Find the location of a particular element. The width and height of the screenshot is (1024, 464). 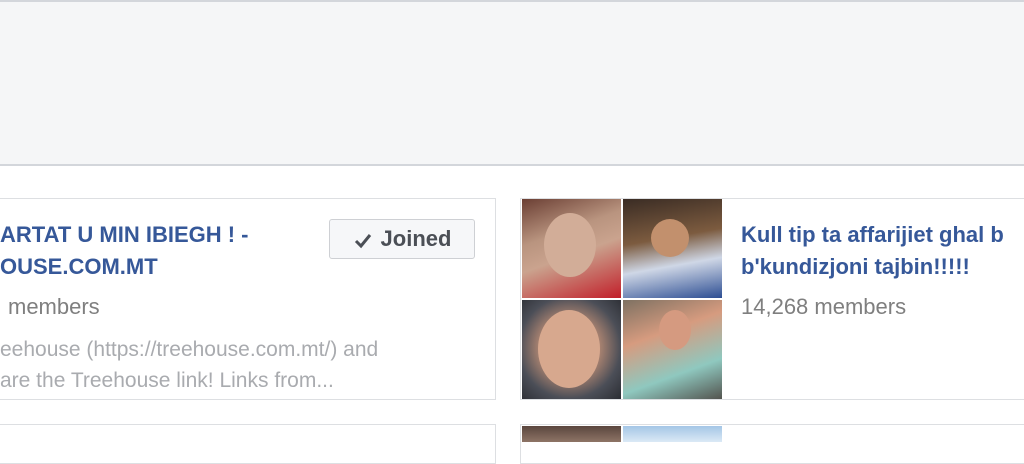

joined-button: Joined is located at coordinates (402, 239).